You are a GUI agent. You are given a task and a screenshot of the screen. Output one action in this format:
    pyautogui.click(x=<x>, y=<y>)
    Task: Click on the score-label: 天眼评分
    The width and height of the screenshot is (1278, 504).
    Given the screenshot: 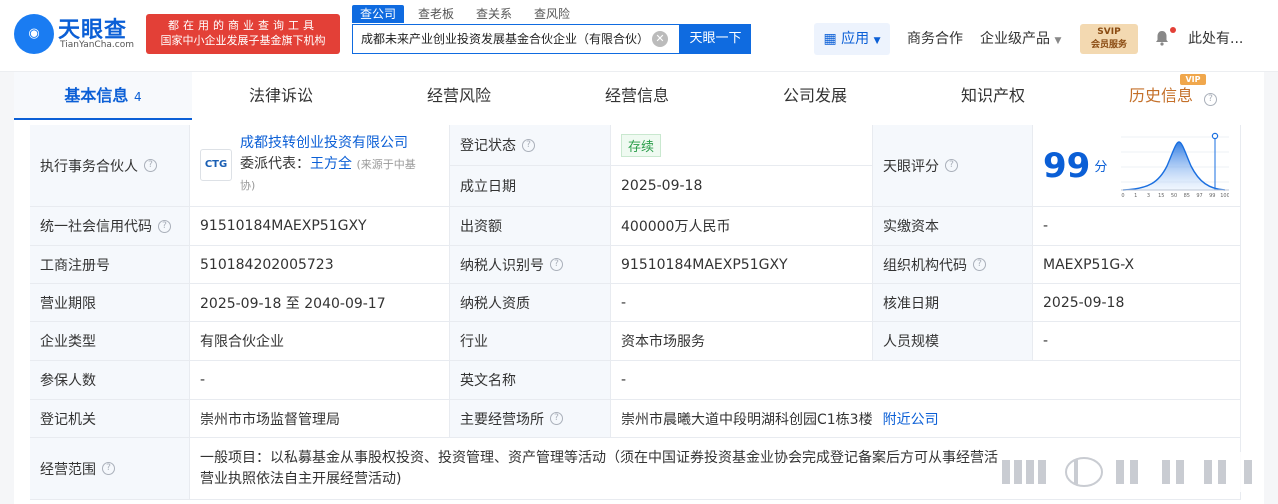 What is the action you would take?
    pyautogui.click(x=911, y=166)
    